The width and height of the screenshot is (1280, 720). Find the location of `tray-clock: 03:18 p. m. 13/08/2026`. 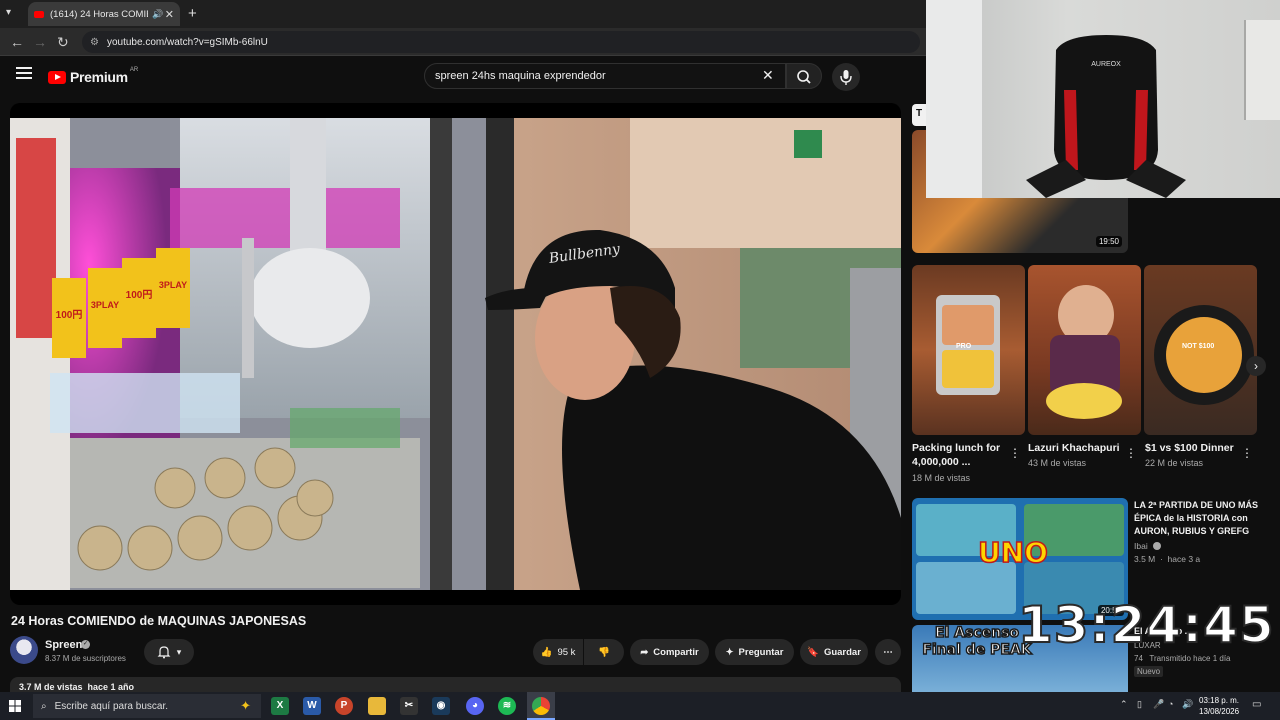

tray-clock: 03:18 p. m. 13/08/2026 is located at coordinates (1219, 706).